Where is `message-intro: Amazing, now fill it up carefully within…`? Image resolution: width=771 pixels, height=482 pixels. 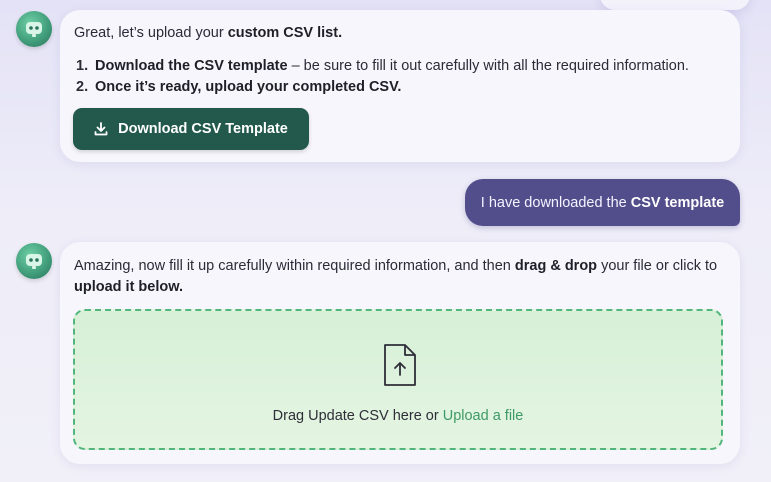
message-intro: Amazing, now fill it up carefully within… is located at coordinates (396, 276).